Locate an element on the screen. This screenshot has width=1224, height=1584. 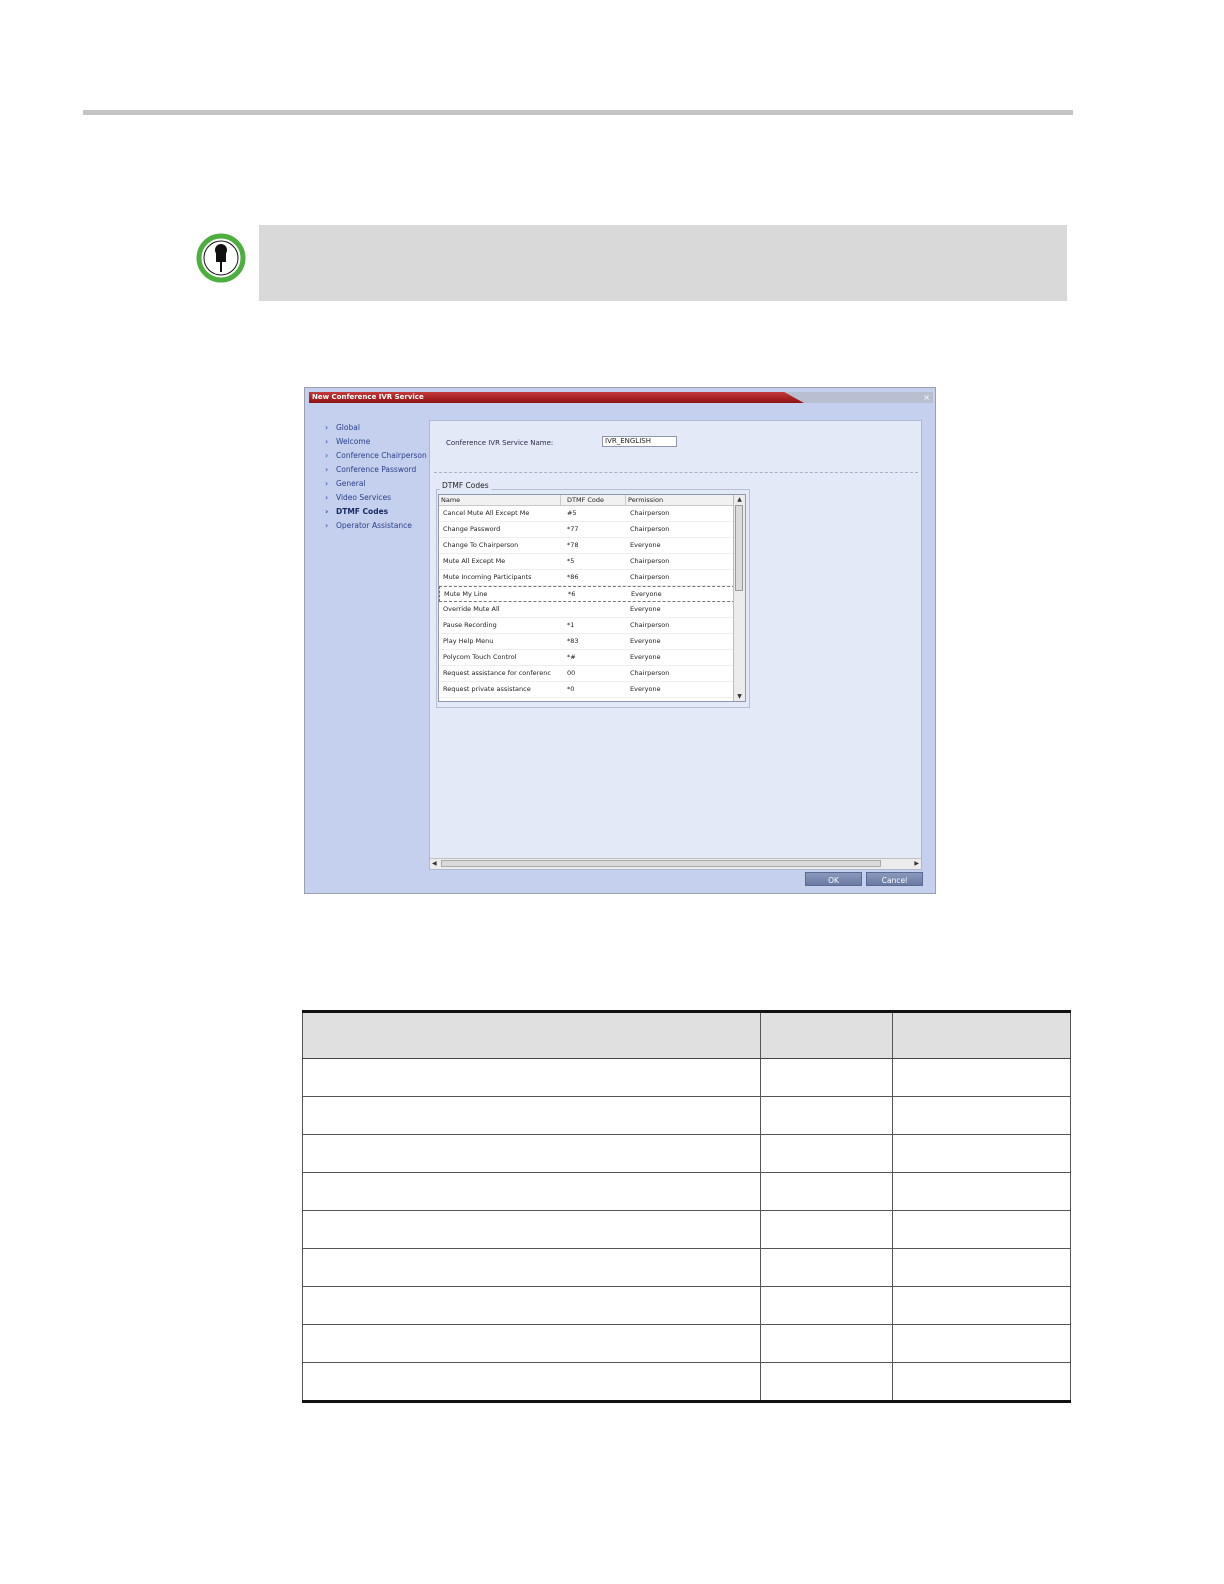
table-row: Cancel Mute All Except Me #5 Chairperson is located at coordinates (592, 514).